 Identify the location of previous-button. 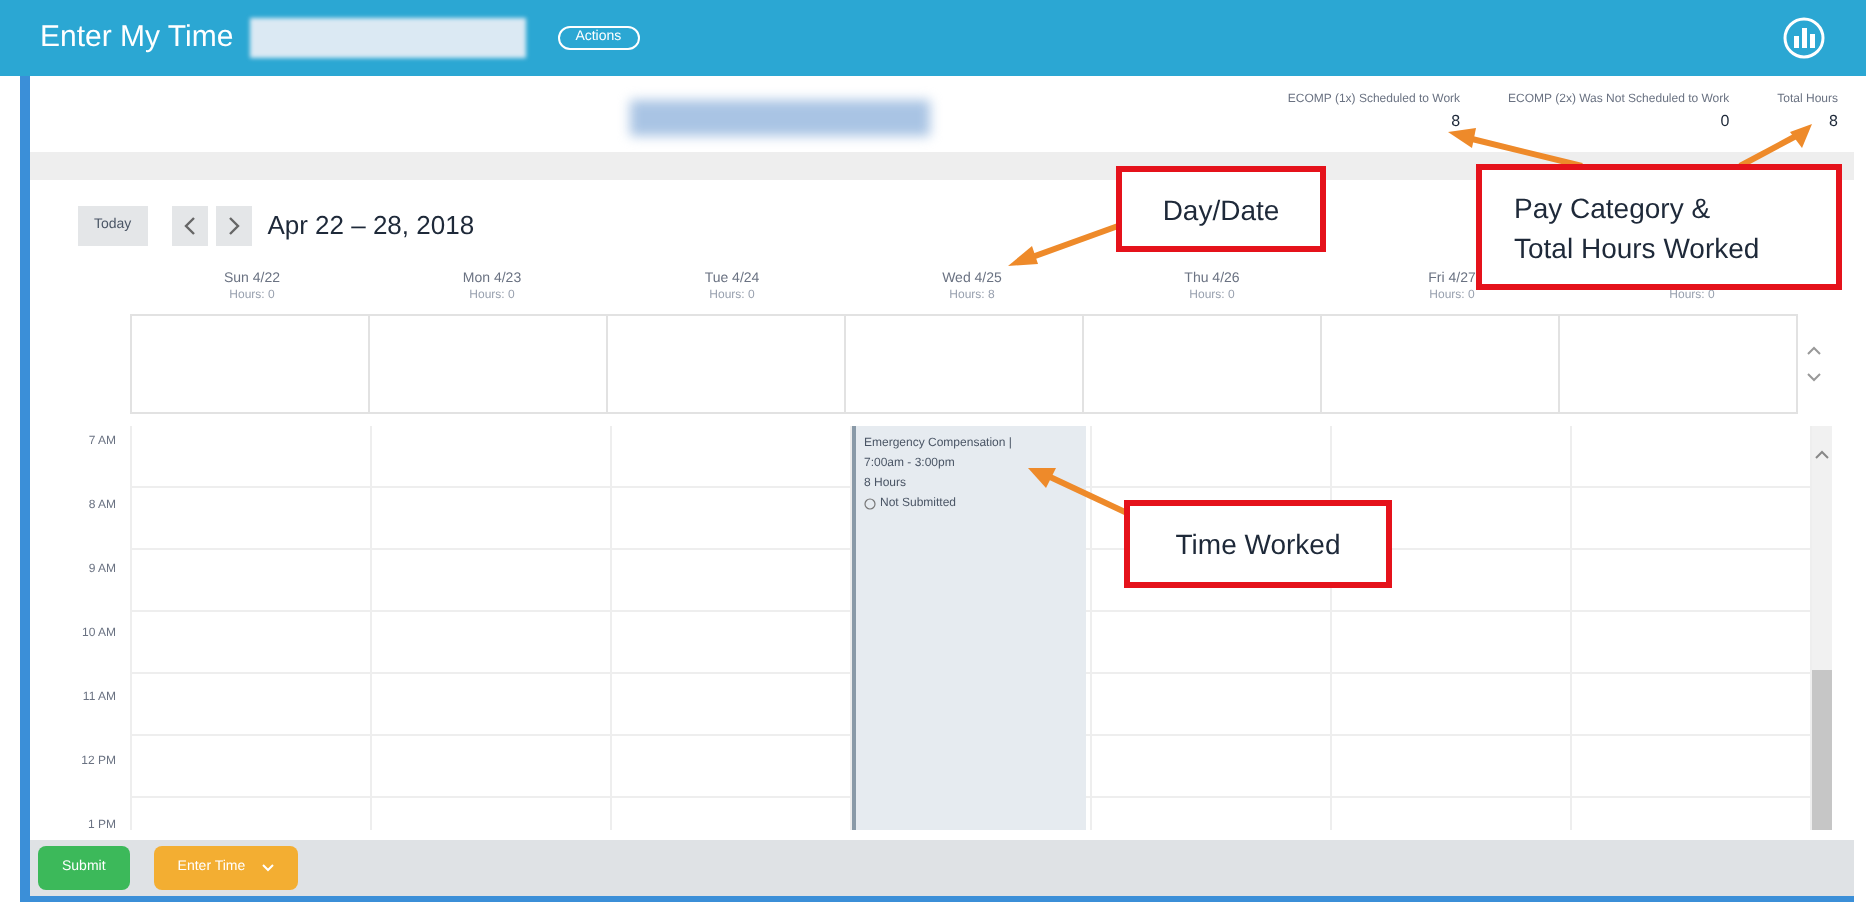
(189, 226).